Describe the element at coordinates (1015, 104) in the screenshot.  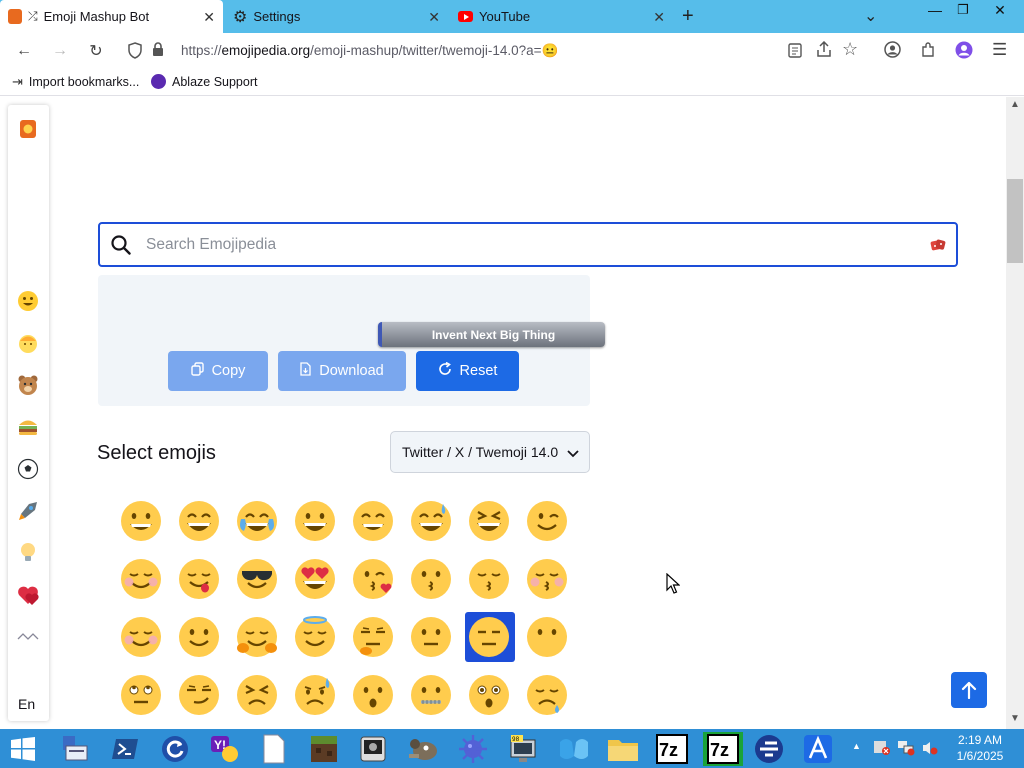
I see `scroll-up-arrow-icon: ▲` at that location.